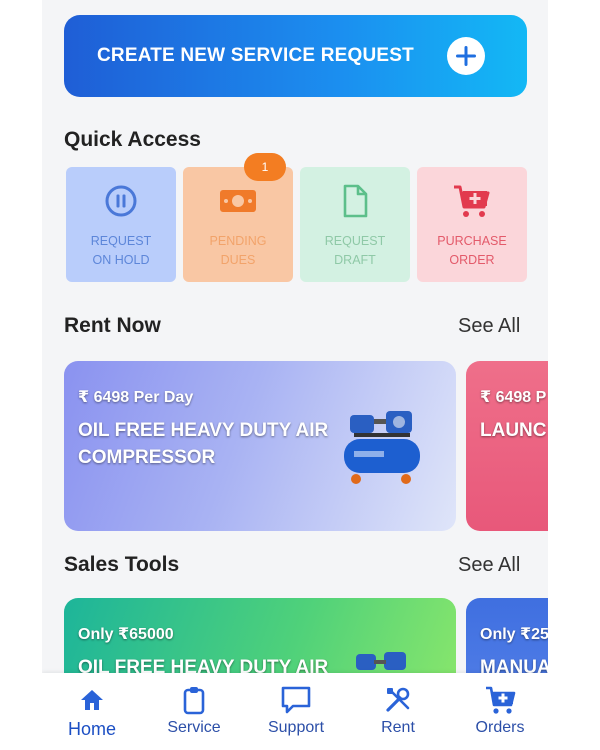 Image resolution: width=600 pixels, height=750 pixels. Describe the element at coordinates (122, 564) in the screenshot. I see `sales-tools-title: Sales Tools` at that location.